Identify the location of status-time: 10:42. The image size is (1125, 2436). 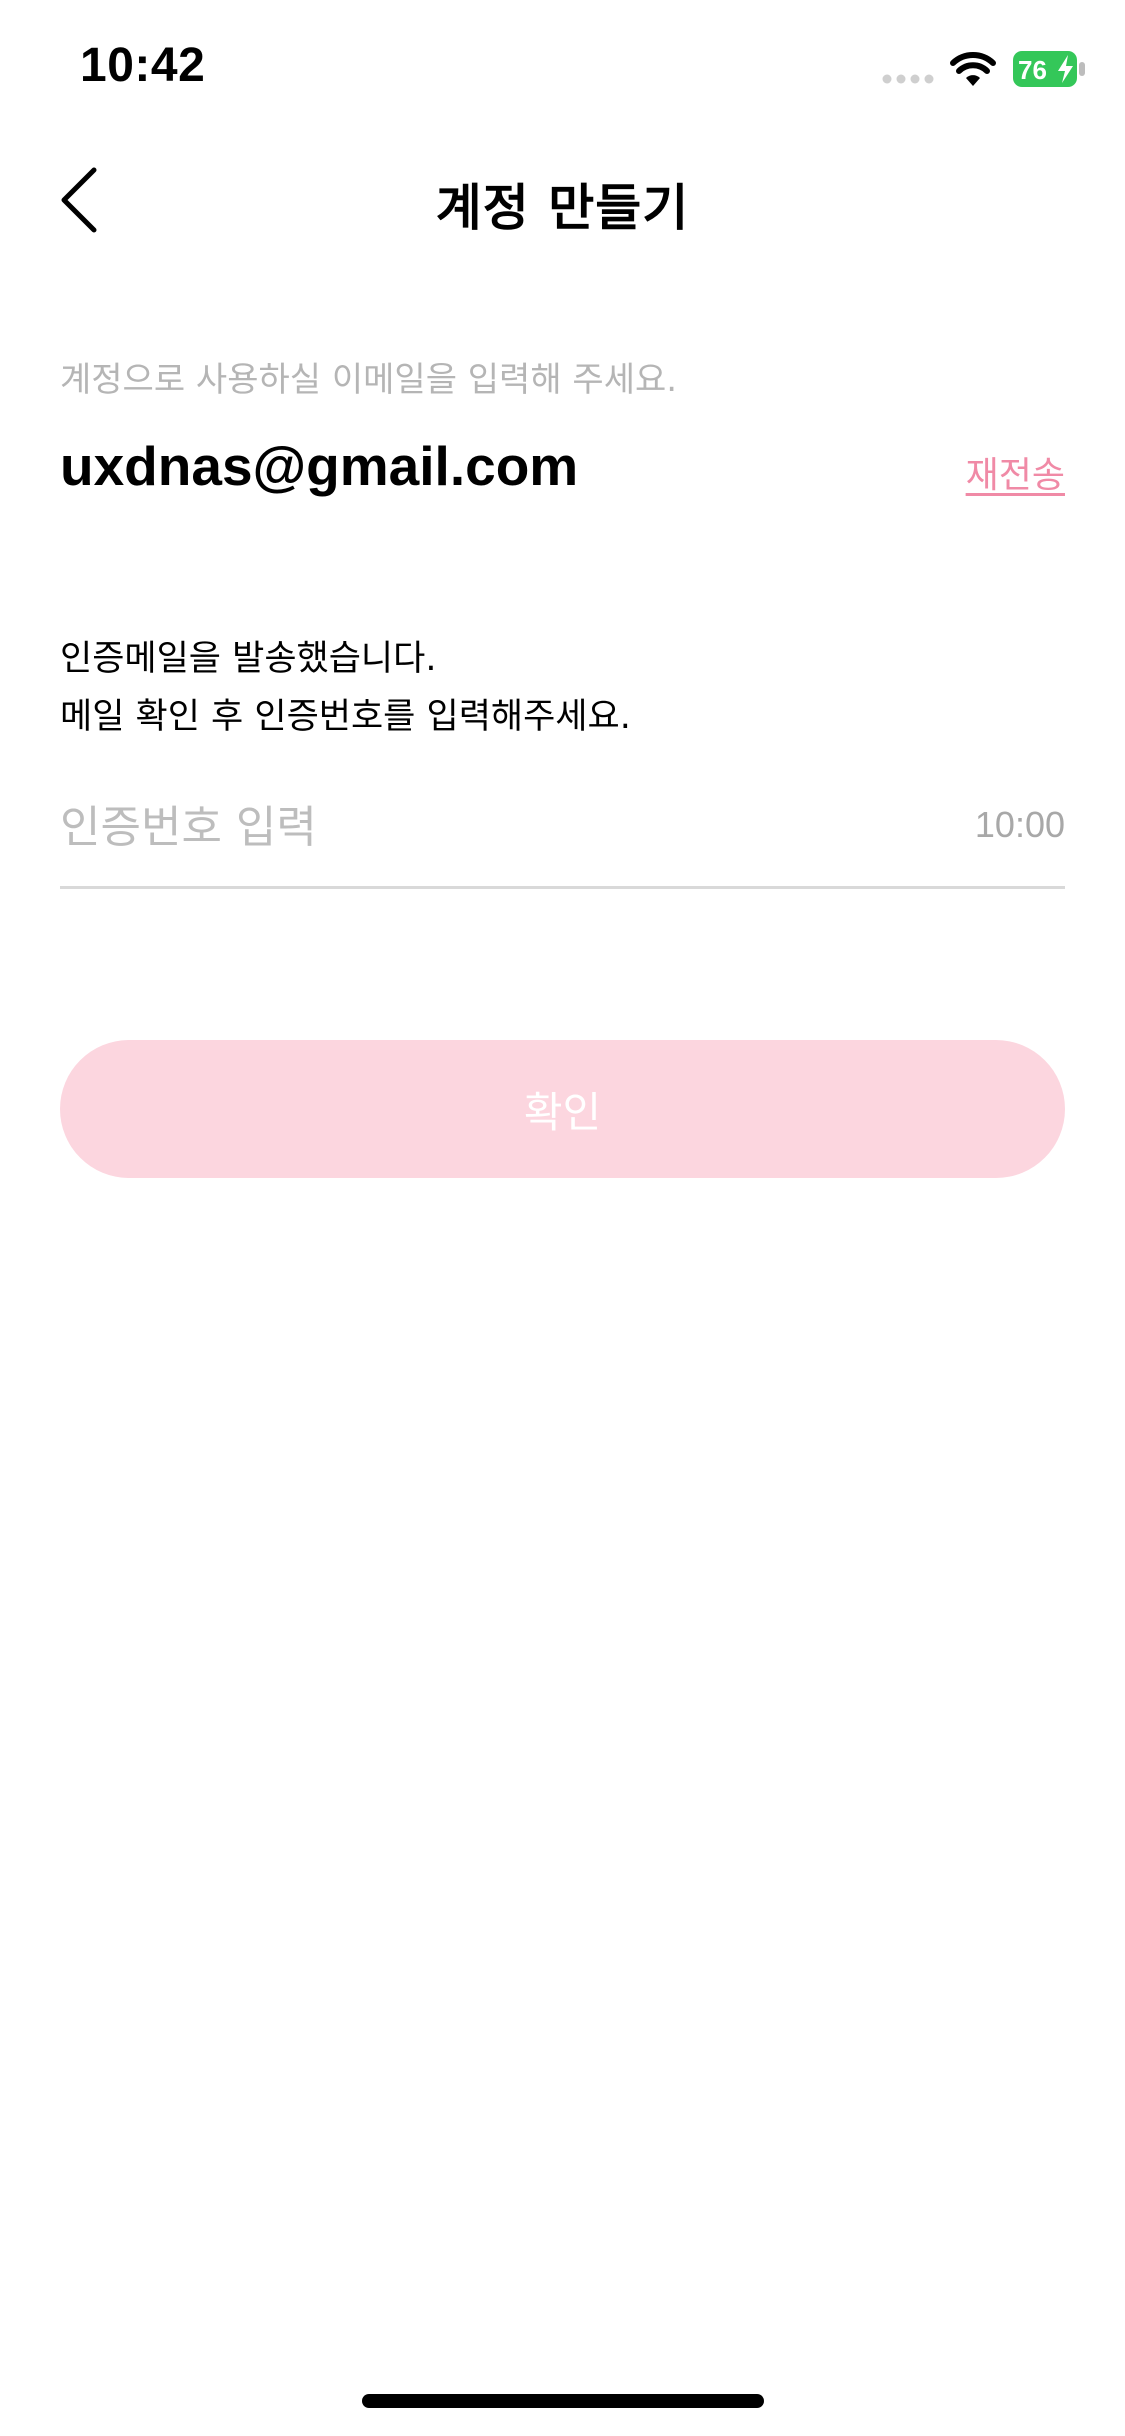
(143, 65).